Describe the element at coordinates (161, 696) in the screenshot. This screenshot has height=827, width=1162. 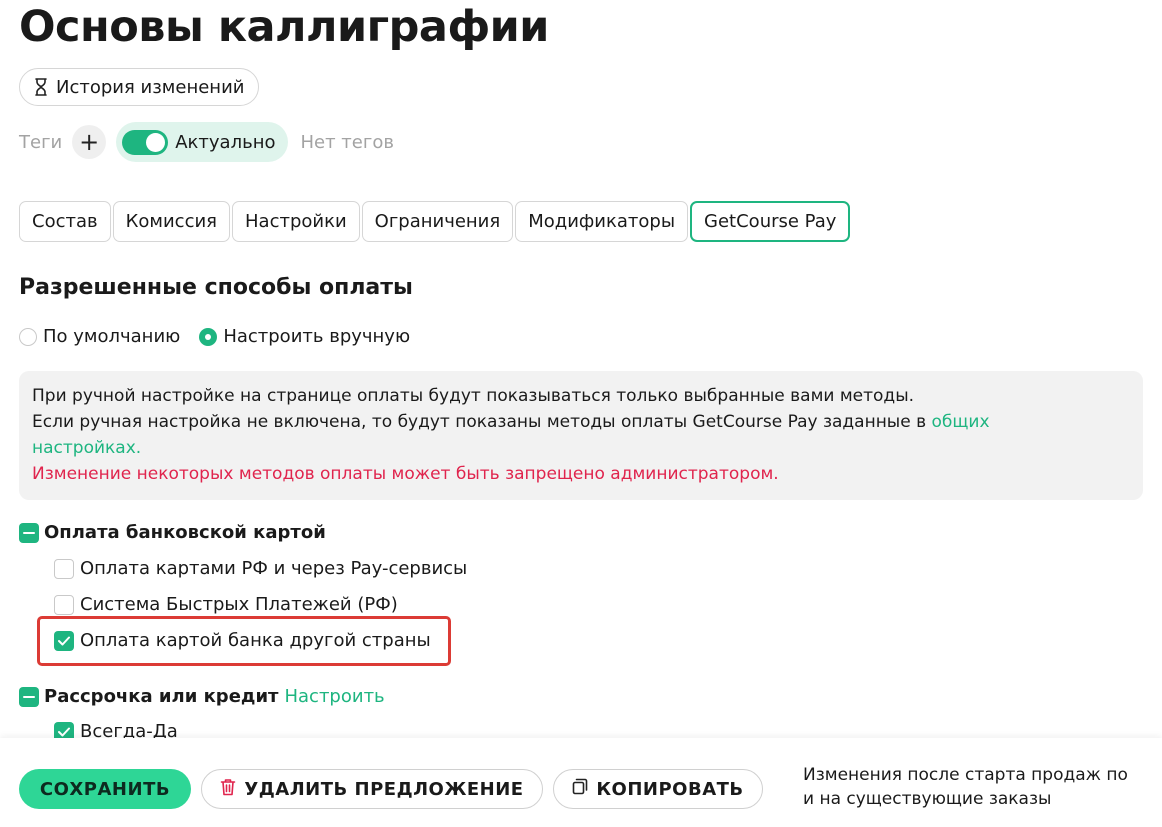
I see `group-installment-label: Рассрочка или кредит` at that location.